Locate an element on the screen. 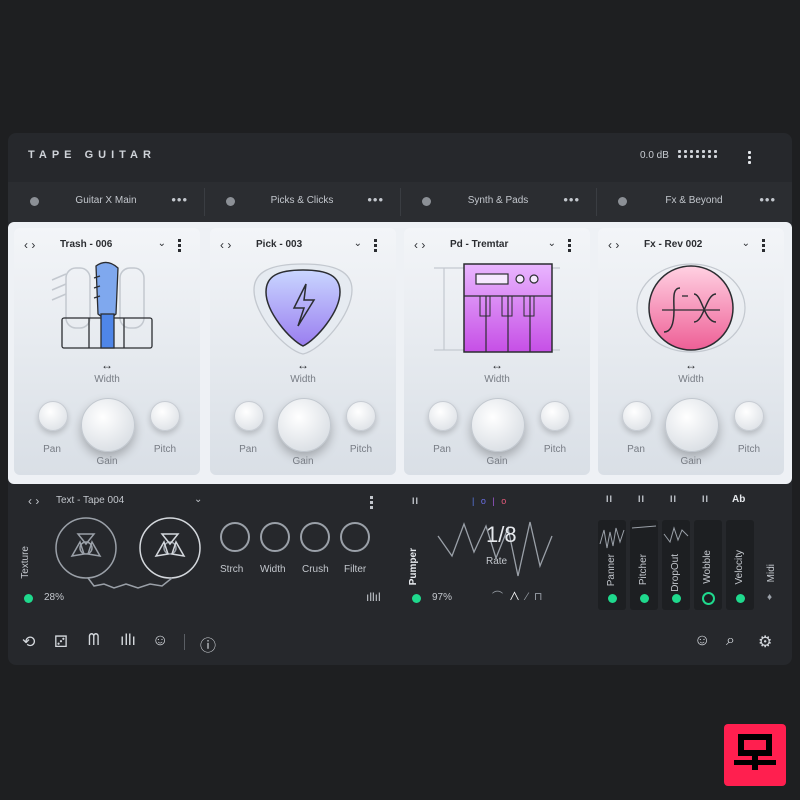  pumper-enable-indicator is located at coordinates (416, 598).